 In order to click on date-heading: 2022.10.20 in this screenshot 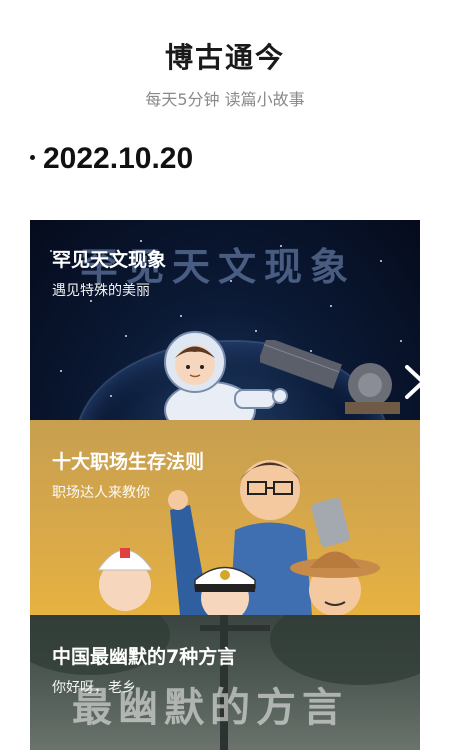, I will do `click(111, 159)`.